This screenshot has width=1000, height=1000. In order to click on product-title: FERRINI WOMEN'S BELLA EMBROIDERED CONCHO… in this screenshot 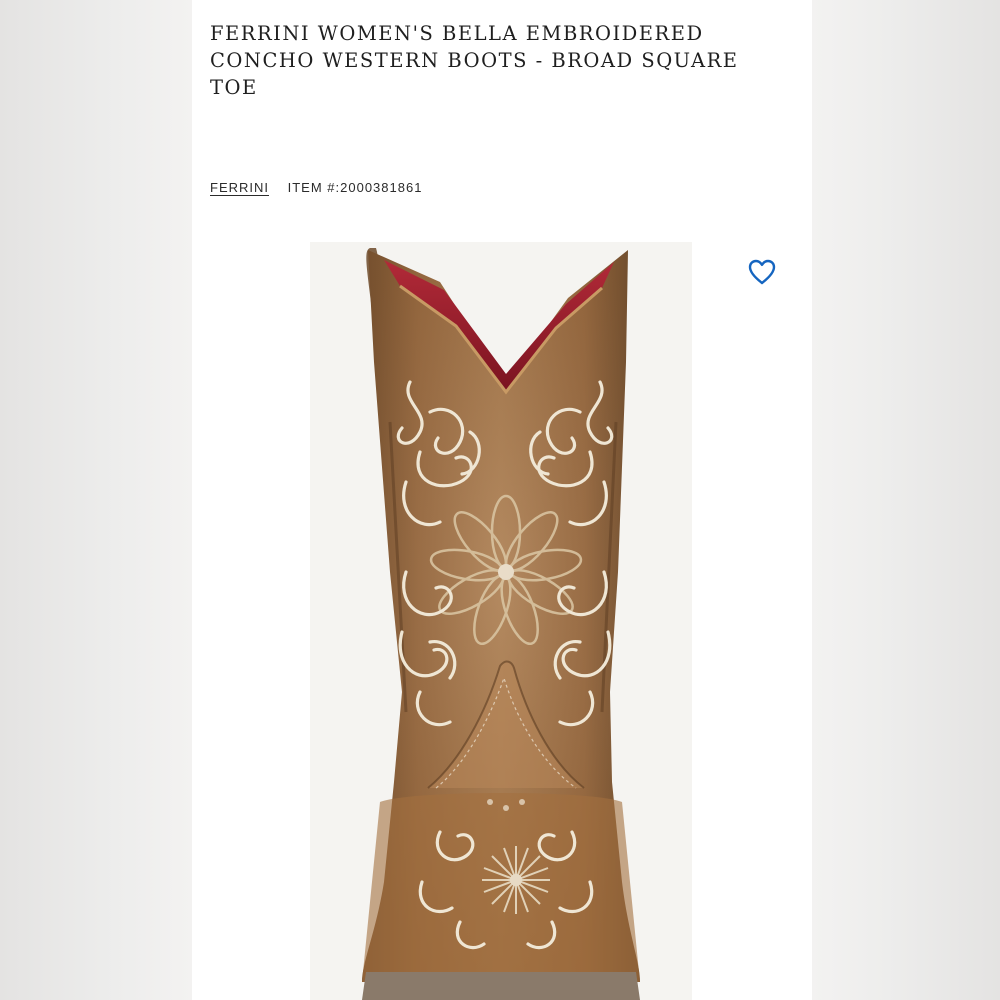, I will do `click(474, 60)`.